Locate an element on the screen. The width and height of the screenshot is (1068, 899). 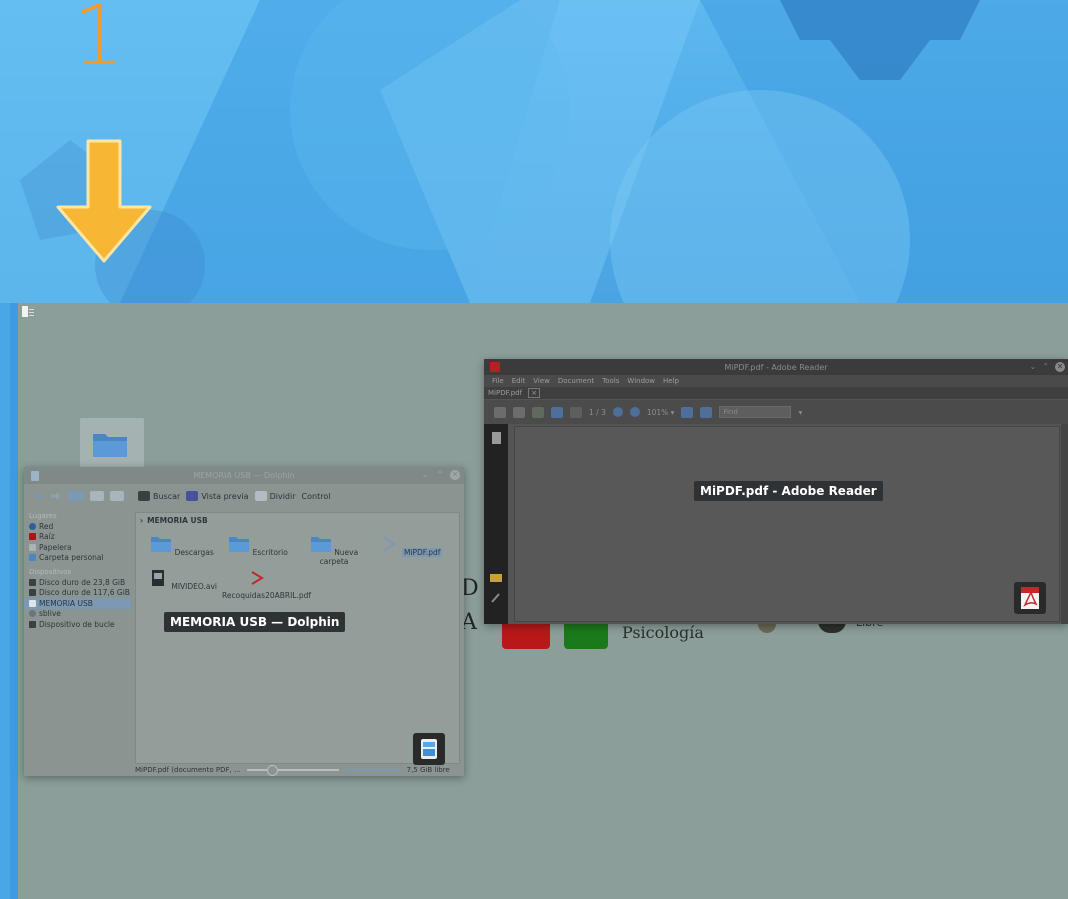
fit-width-icon is located at coordinates (706, 412).